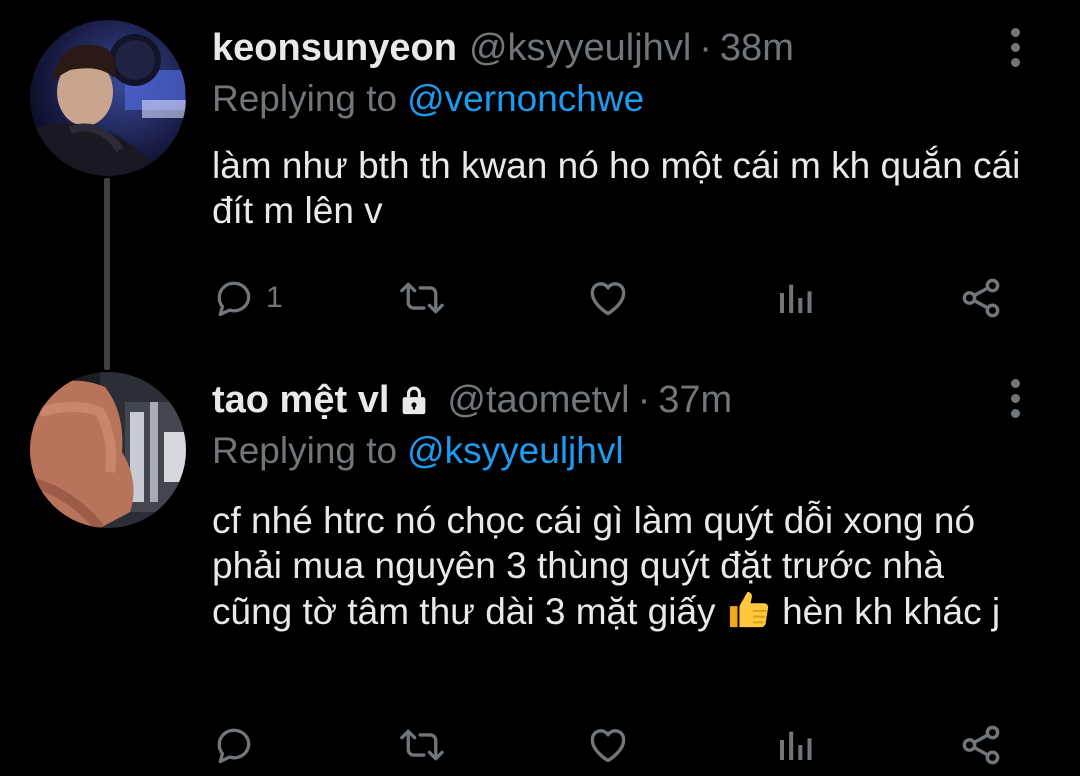 The height and width of the screenshot is (776, 1080). I want to click on display-name: keonsunyeon, so click(334, 48).